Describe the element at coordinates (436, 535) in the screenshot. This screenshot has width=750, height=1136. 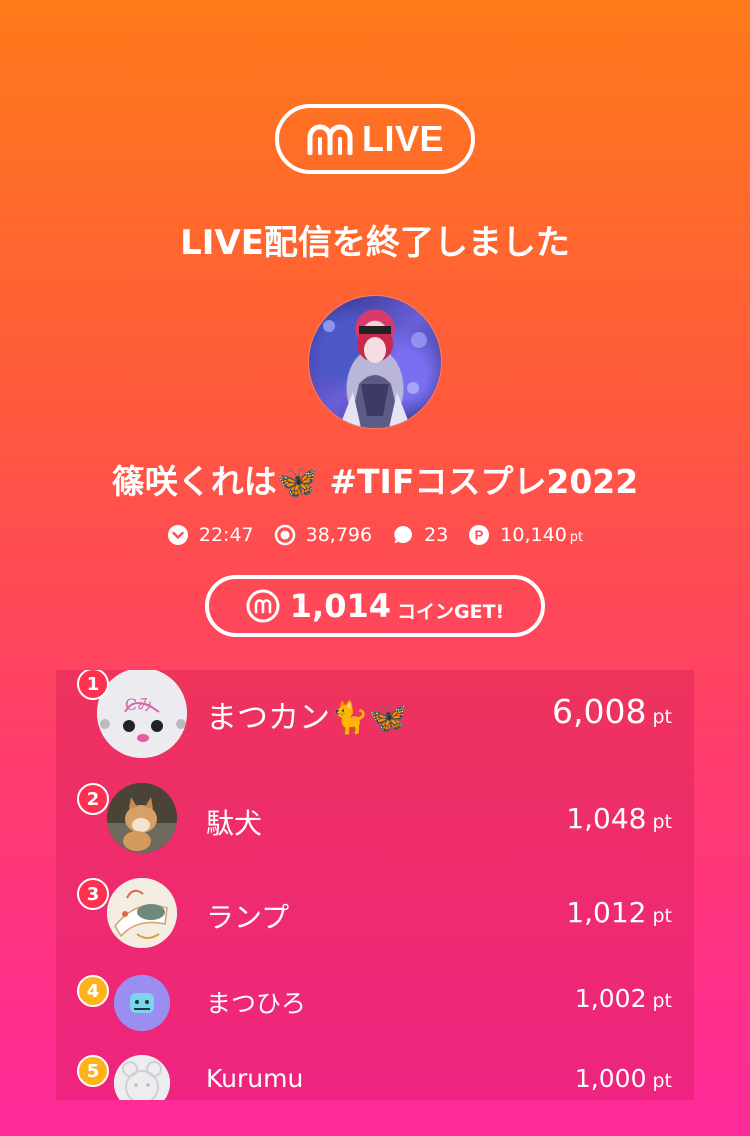
I see `comments-value: 23` at that location.